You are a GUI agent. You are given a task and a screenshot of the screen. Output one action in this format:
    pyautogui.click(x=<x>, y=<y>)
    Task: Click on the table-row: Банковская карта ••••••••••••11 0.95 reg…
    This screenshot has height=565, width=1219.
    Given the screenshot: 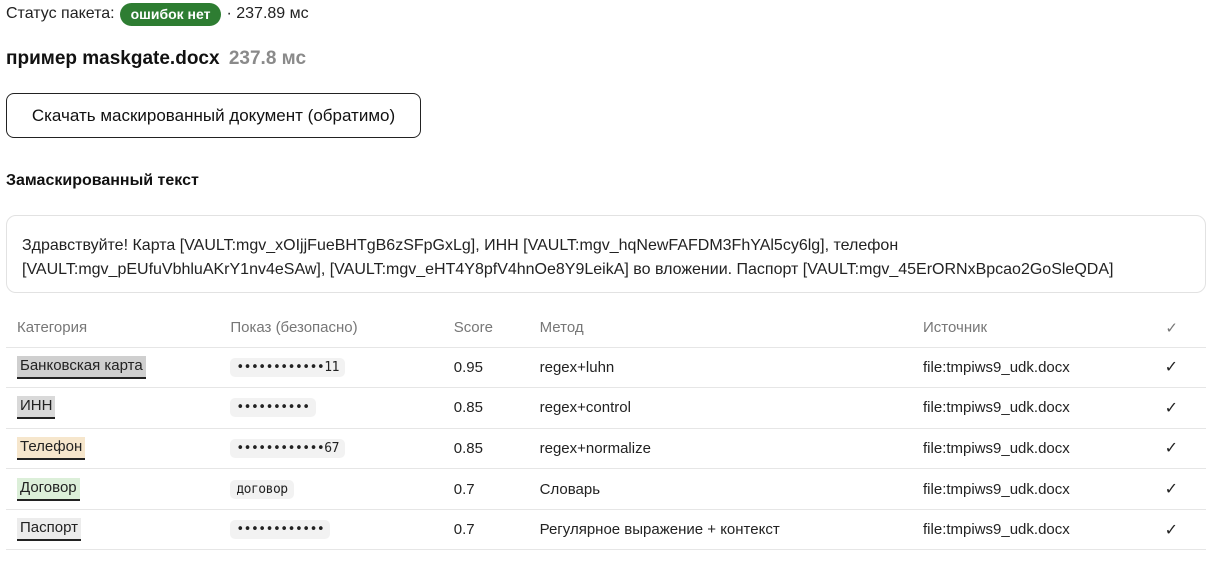 What is the action you would take?
    pyautogui.click(x=606, y=368)
    